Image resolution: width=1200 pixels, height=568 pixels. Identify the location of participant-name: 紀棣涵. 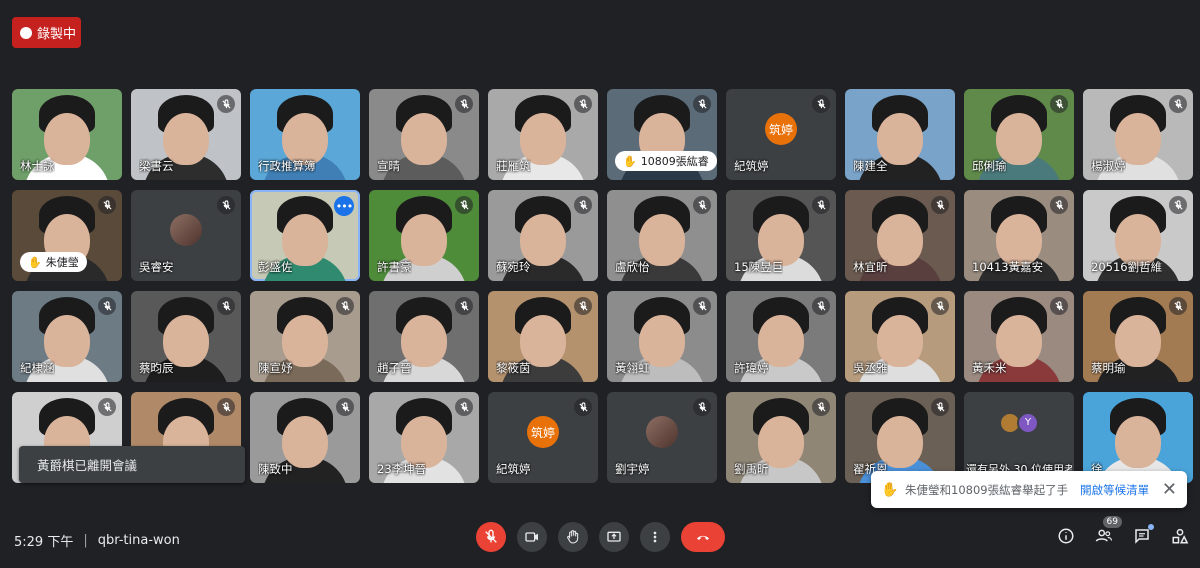
(37, 368).